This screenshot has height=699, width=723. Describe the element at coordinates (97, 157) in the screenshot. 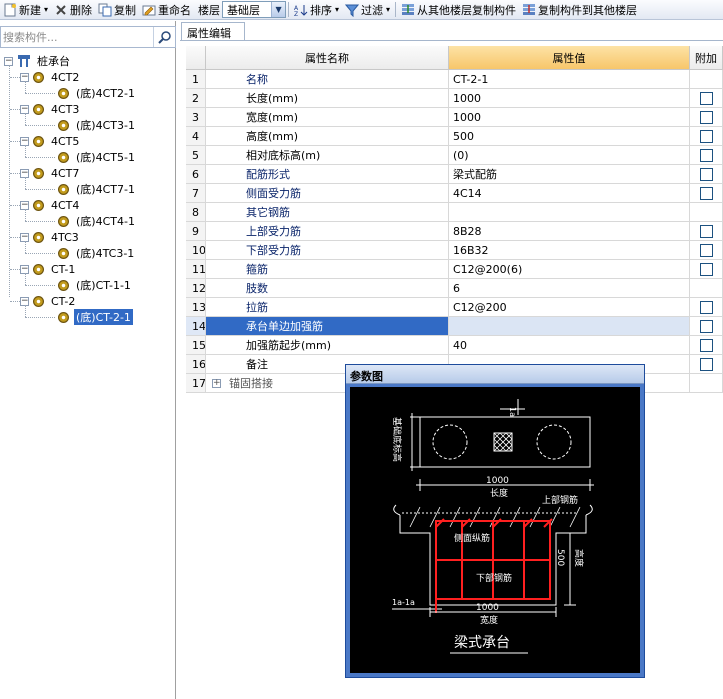

I see `tree-item: (底)4CT5-1` at that location.